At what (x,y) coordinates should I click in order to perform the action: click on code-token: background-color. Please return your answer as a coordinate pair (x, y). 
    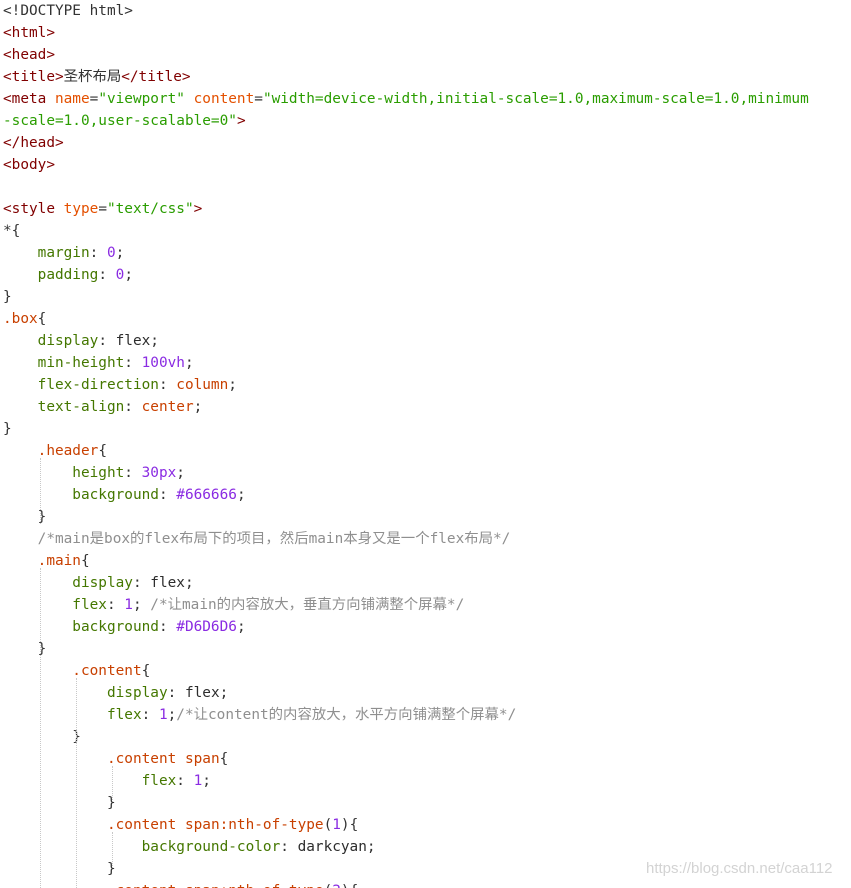
    Looking at the image, I should click on (142, 847).